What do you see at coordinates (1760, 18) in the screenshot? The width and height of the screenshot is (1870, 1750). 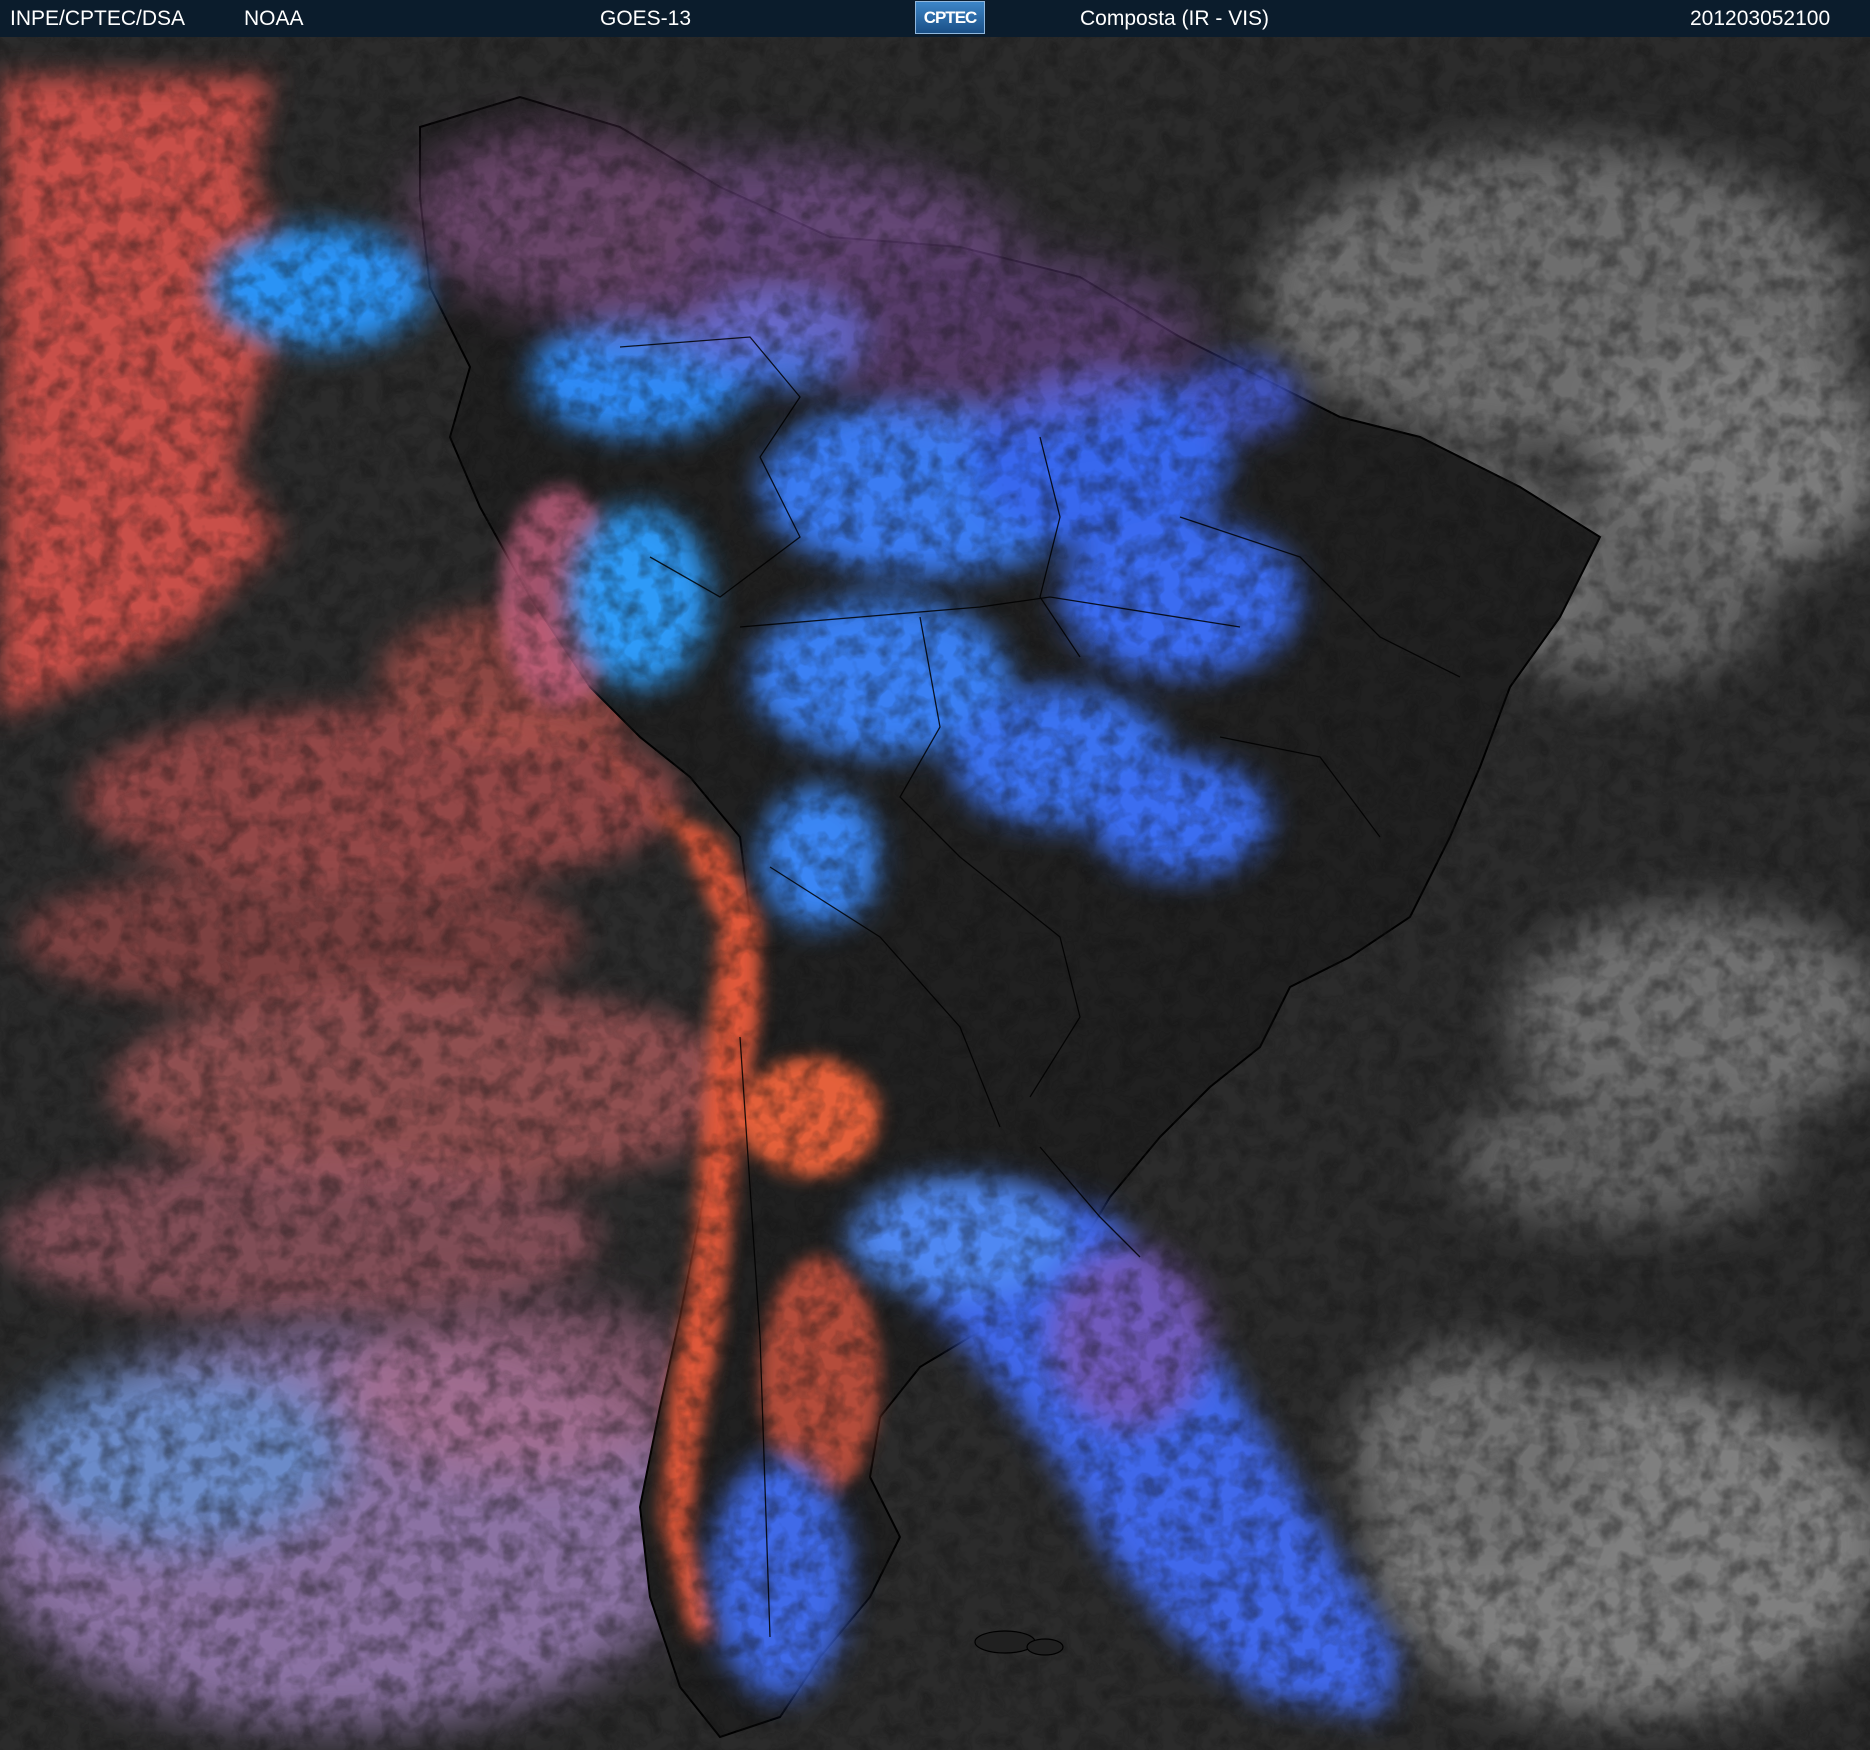 I see `timestamp-label: 201203052100` at bounding box center [1760, 18].